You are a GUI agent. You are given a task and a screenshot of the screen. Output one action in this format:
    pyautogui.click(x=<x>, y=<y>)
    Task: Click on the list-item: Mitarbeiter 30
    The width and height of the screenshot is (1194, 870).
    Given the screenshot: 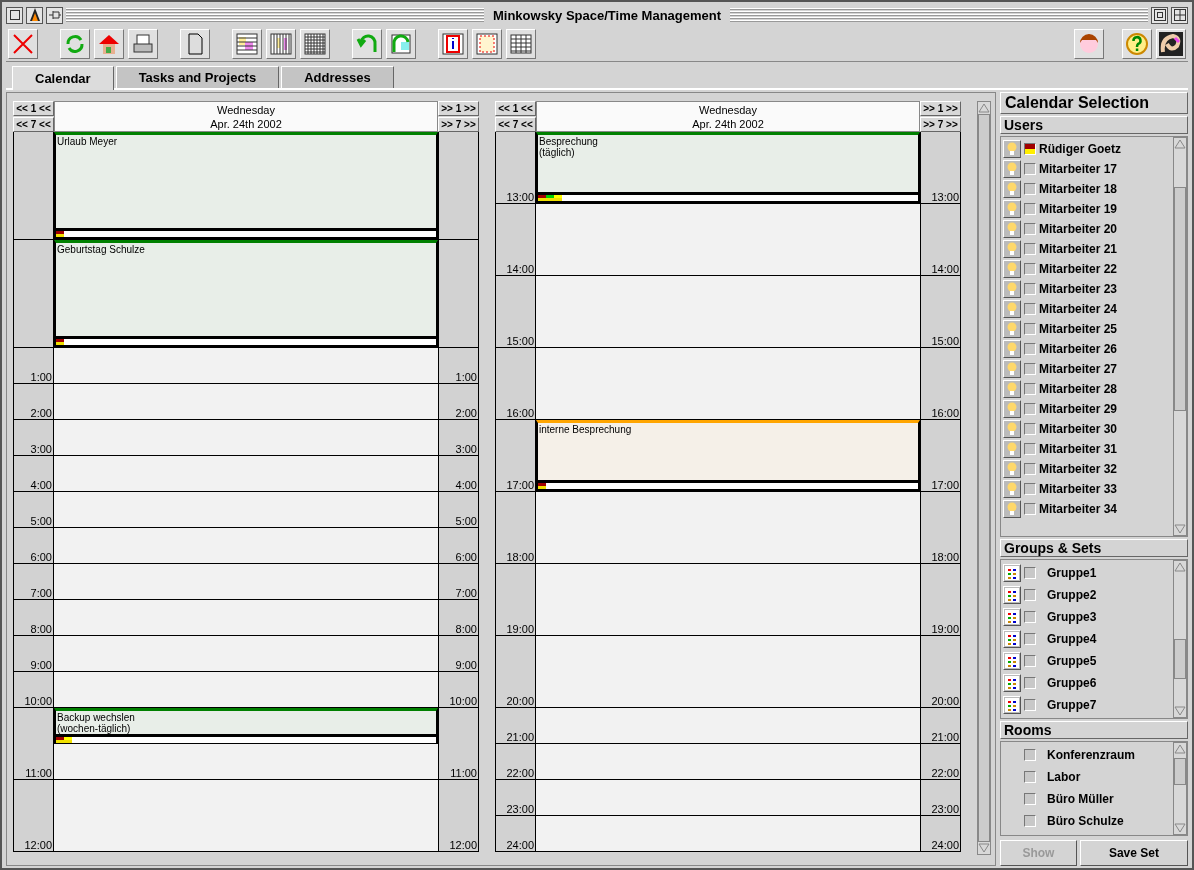 What is the action you would take?
    pyautogui.click(x=1087, y=428)
    